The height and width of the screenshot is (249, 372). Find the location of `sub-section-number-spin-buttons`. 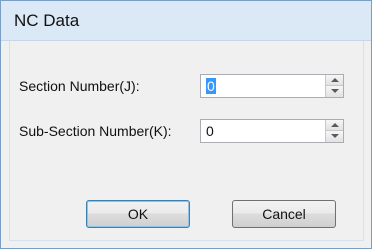

sub-section-number-spin-buttons is located at coordinates (334, 131).